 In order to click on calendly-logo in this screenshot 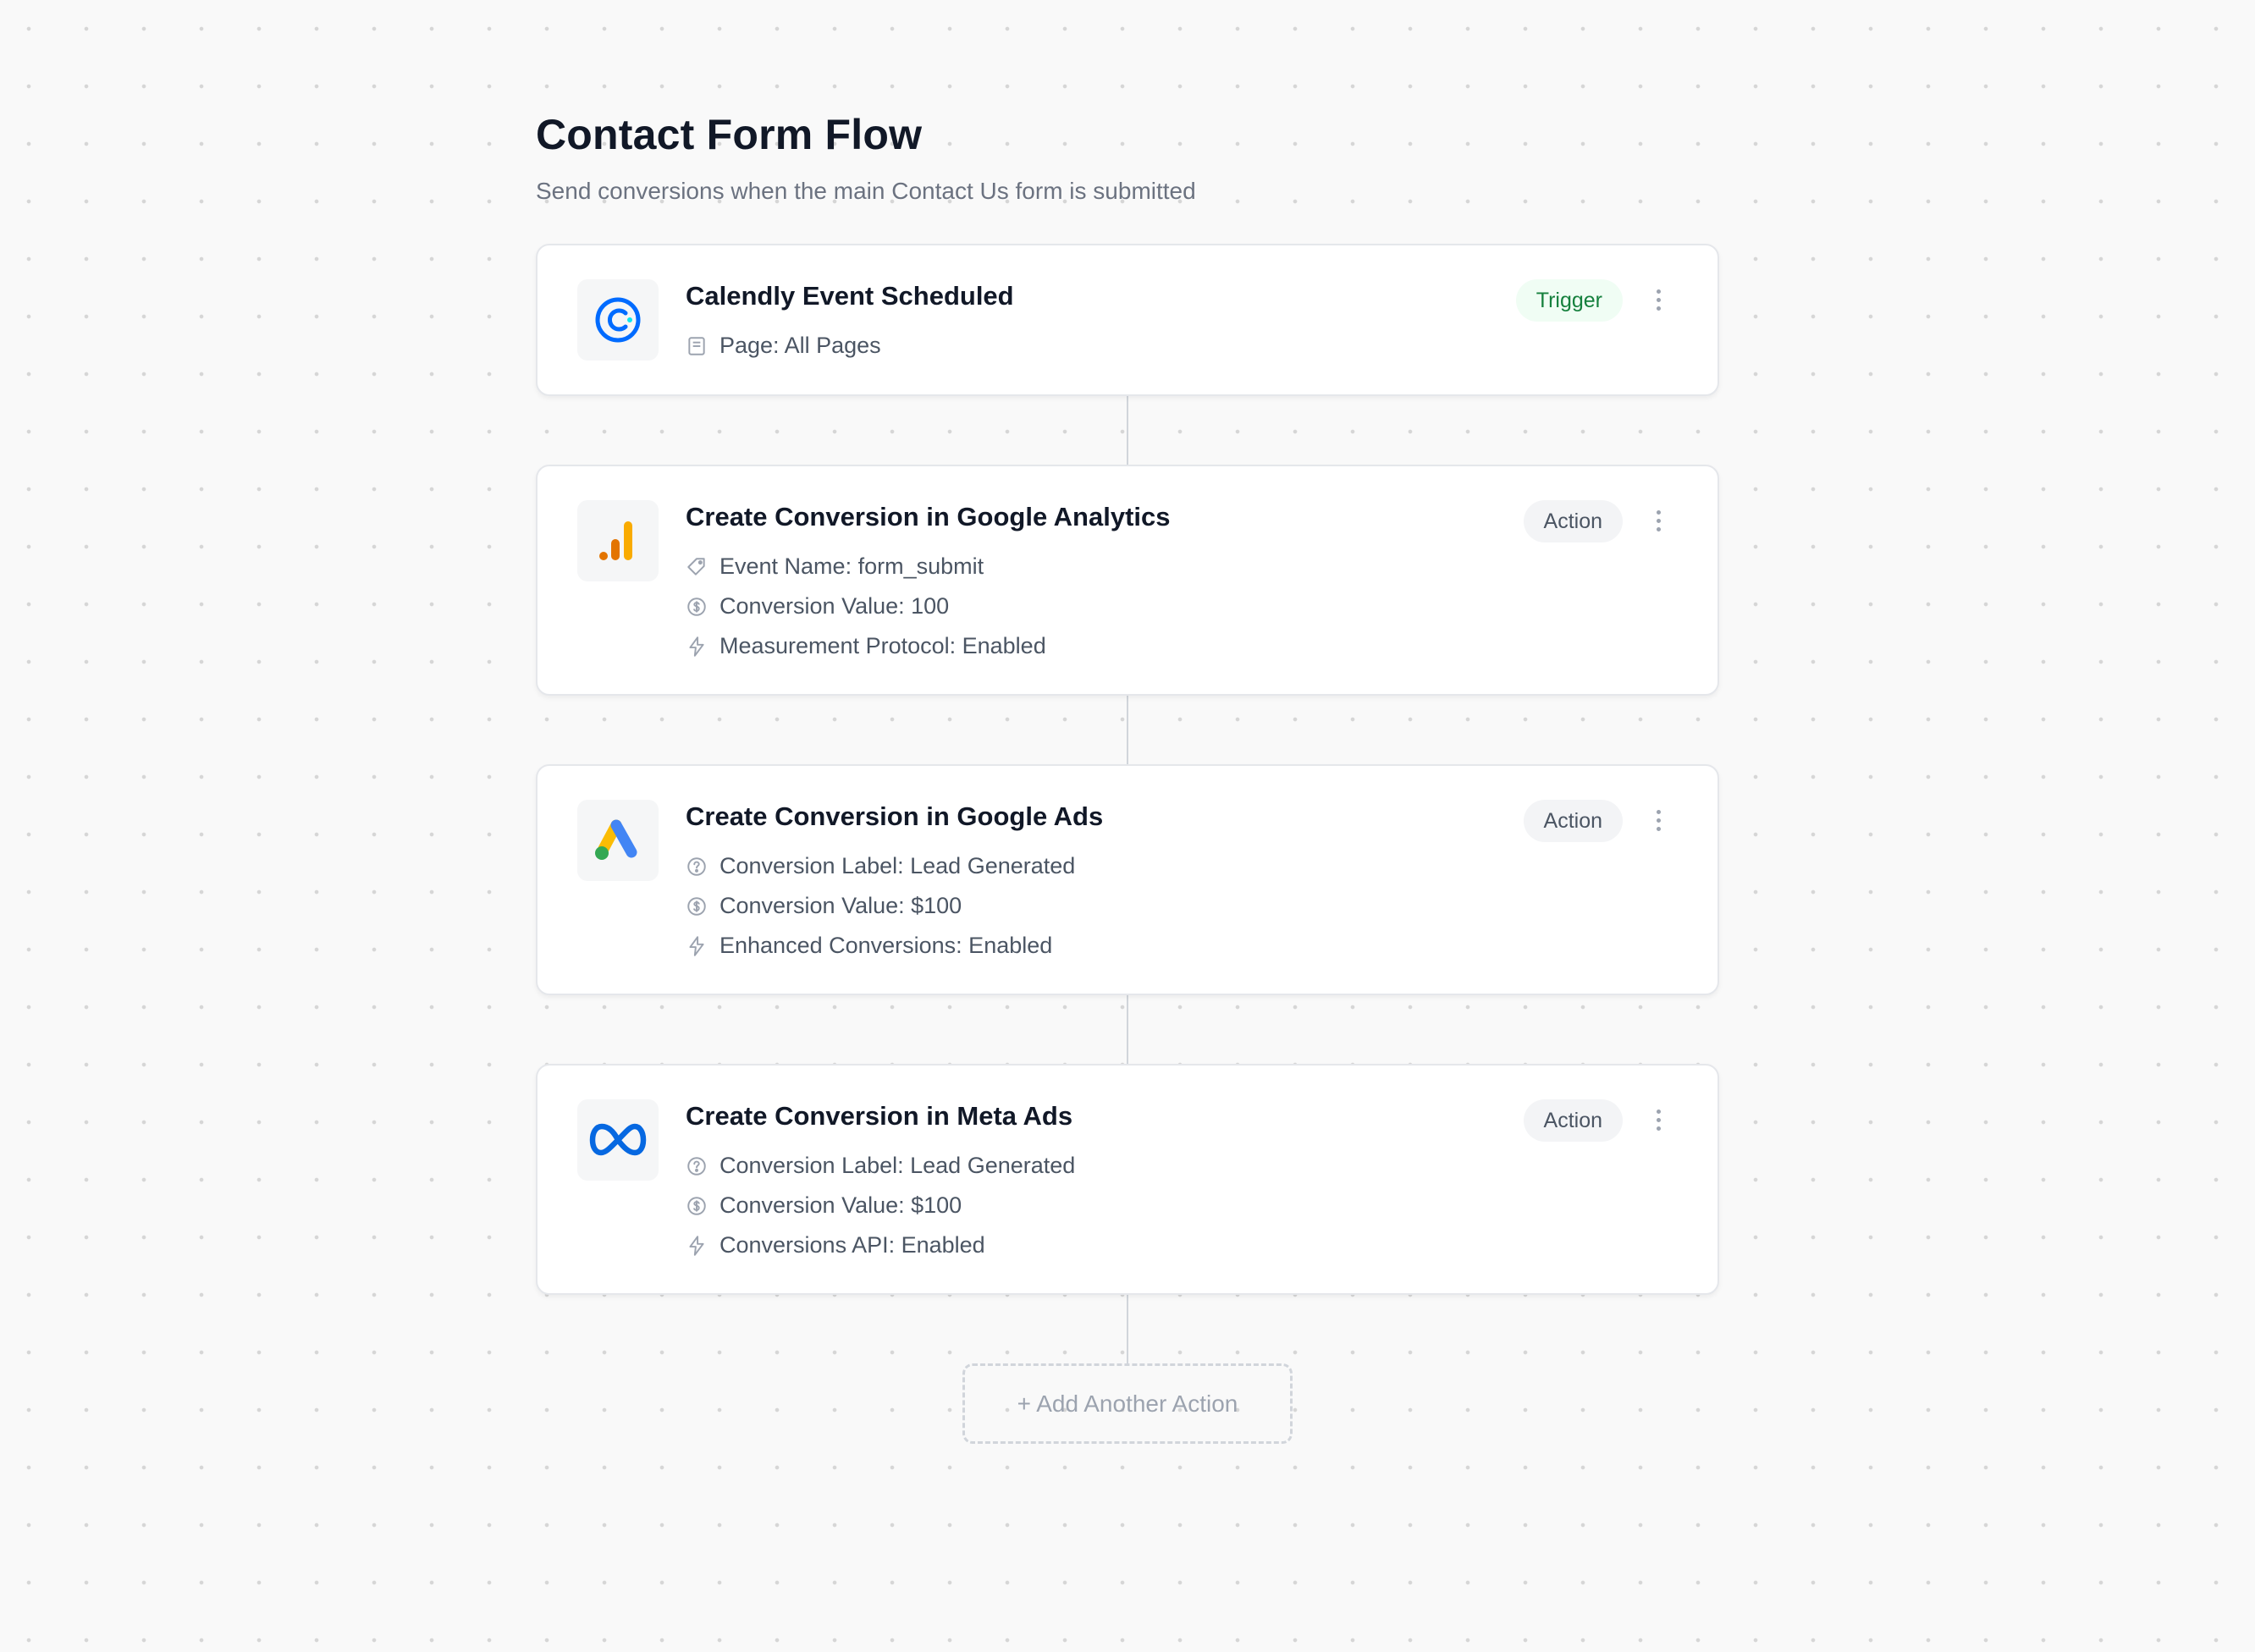, I will do `click(618, 320)`.